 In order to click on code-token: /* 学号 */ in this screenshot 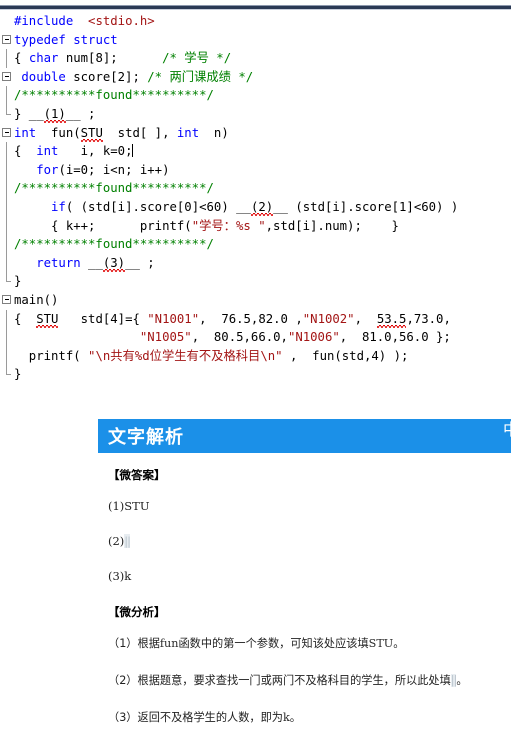, I will do `click(197, 58)`.